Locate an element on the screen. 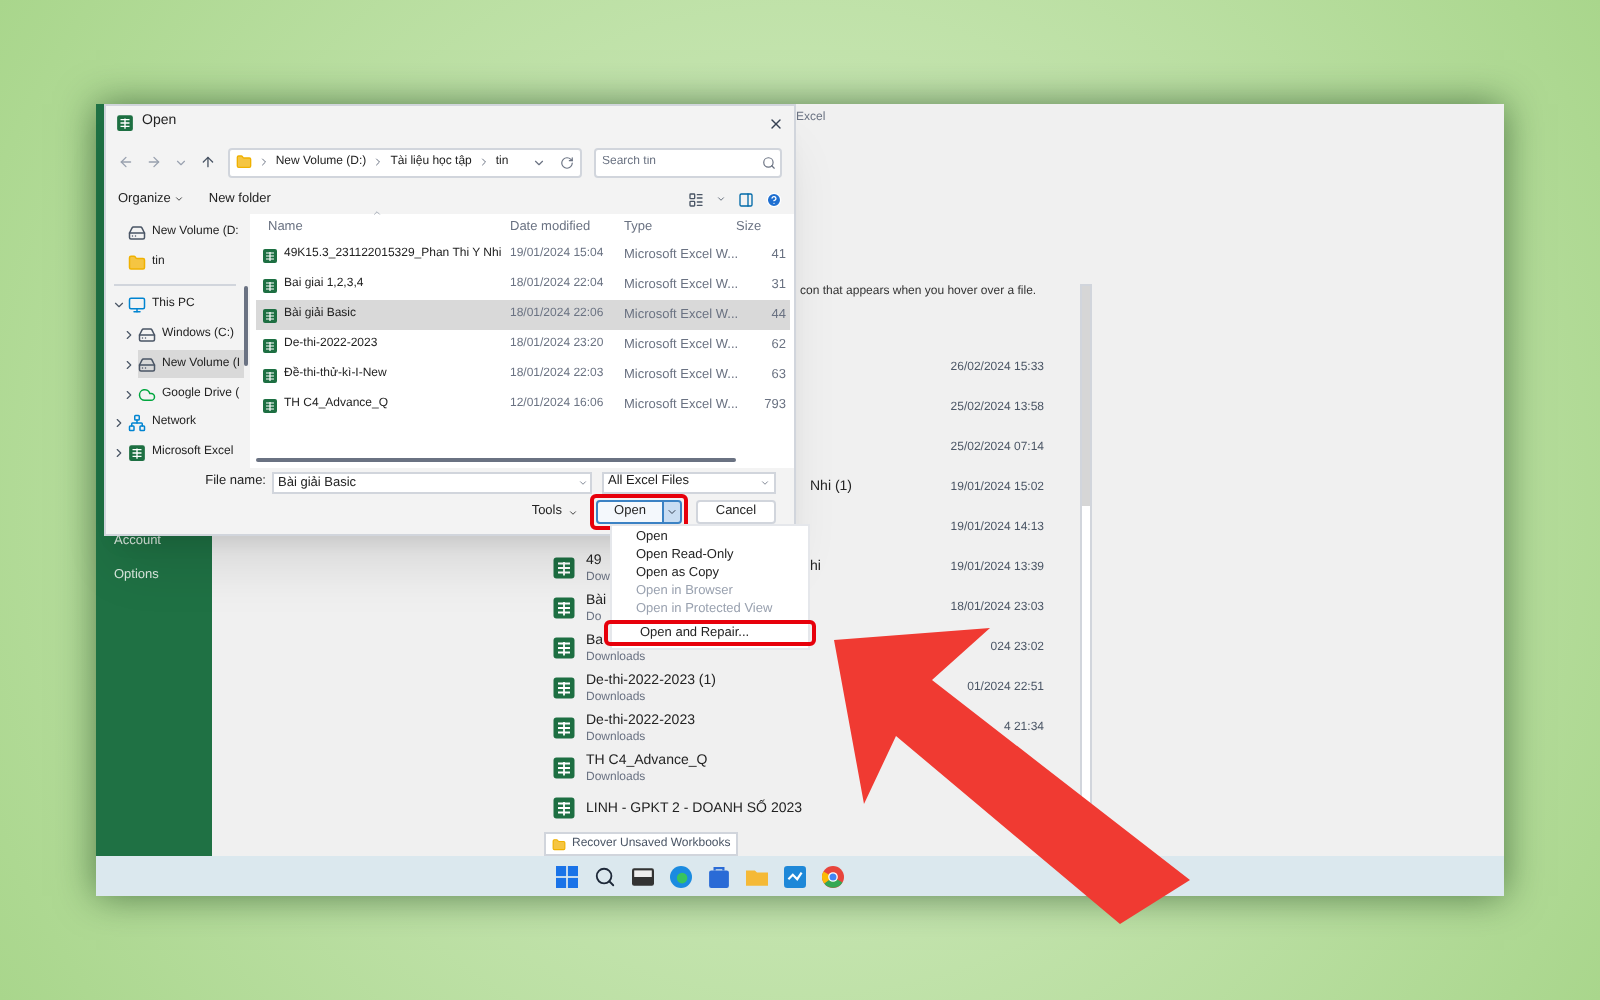  network-icon is located at coordinates (137, 423).